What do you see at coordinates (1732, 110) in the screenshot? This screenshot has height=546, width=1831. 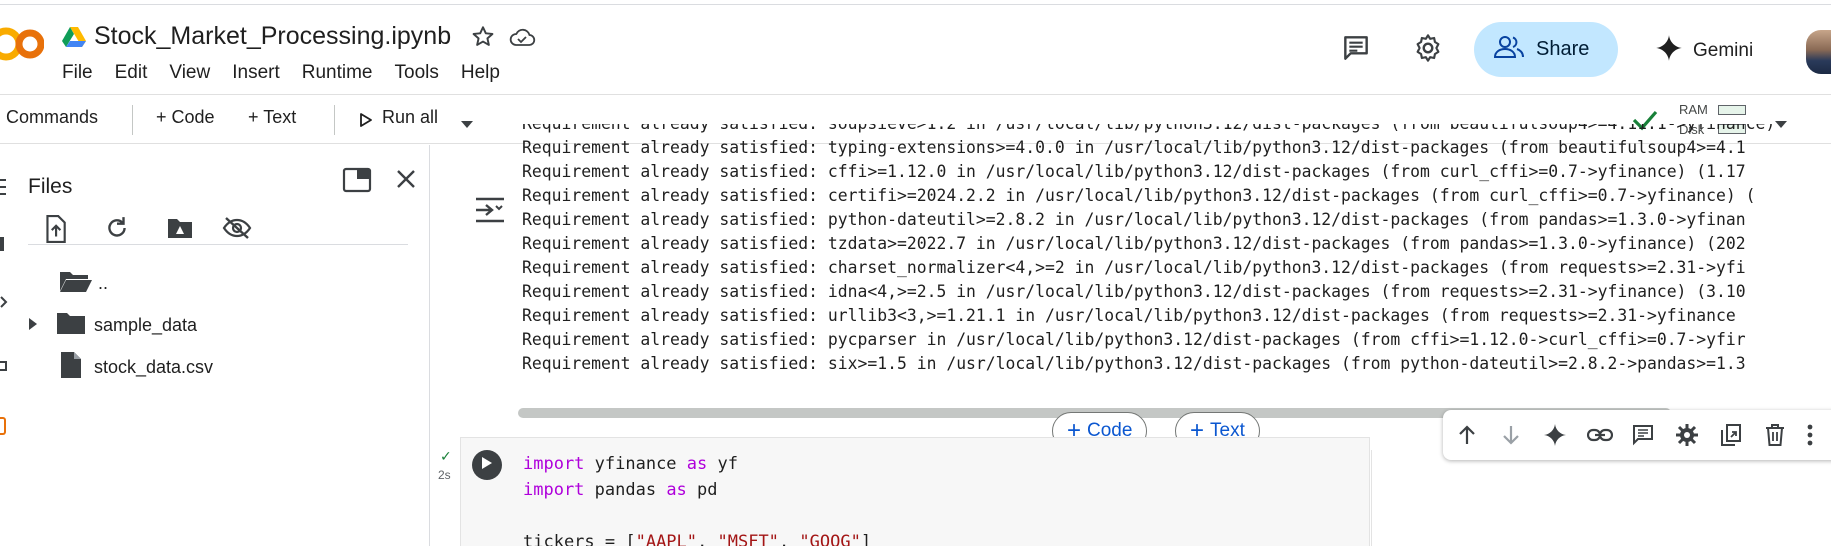 I see `ram-usage-bar` at bounding box center [1732, 110].